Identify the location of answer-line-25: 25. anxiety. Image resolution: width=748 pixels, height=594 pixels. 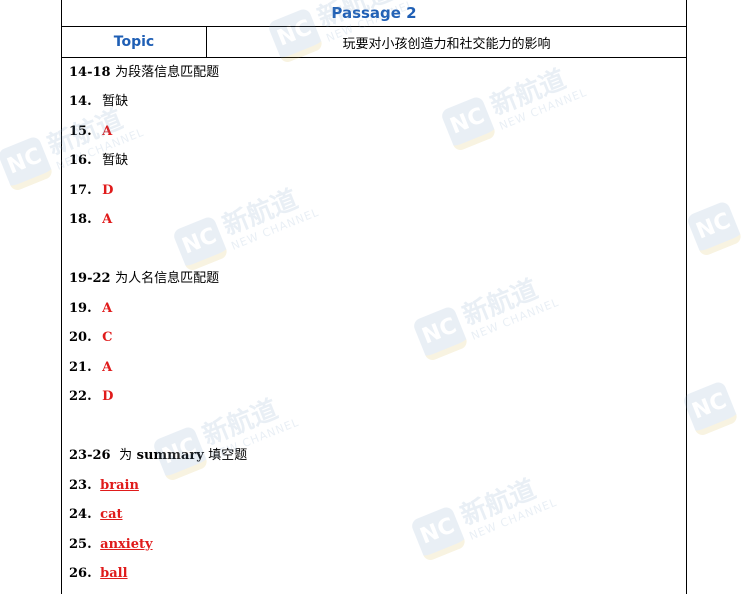
(111, 545).